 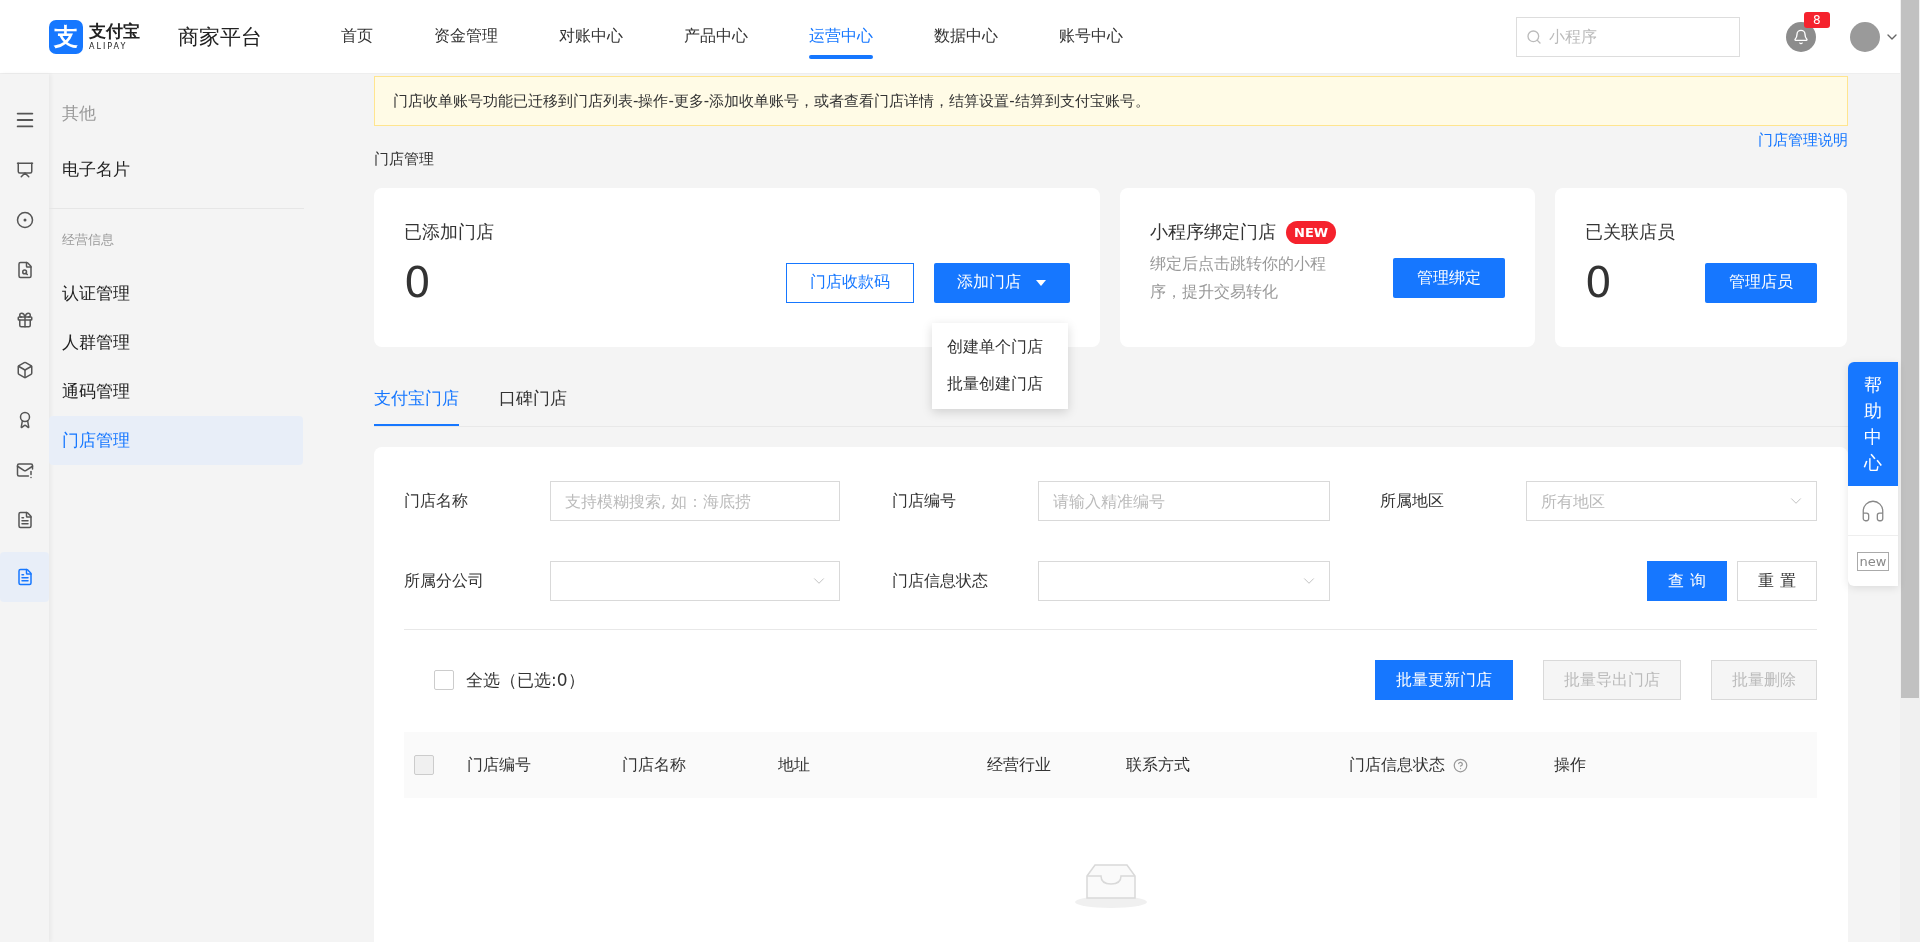 What do you see at coordinates (444, 581) in the screenshot?
I see `filter-label: 所属分公司` at bounding box center [444, 581].